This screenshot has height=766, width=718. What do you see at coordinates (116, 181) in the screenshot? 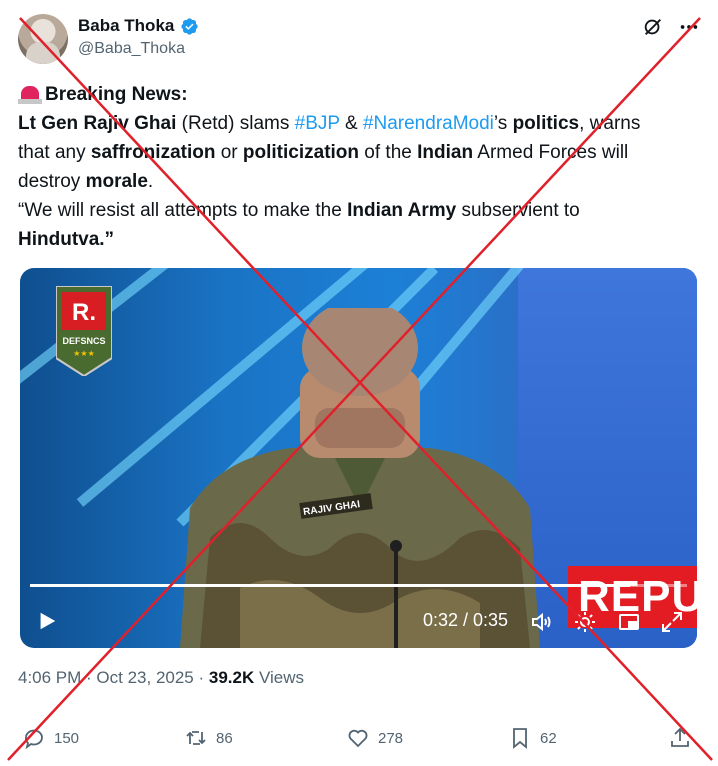
I see `text-bold: morale` at bounding box center [116, 181].